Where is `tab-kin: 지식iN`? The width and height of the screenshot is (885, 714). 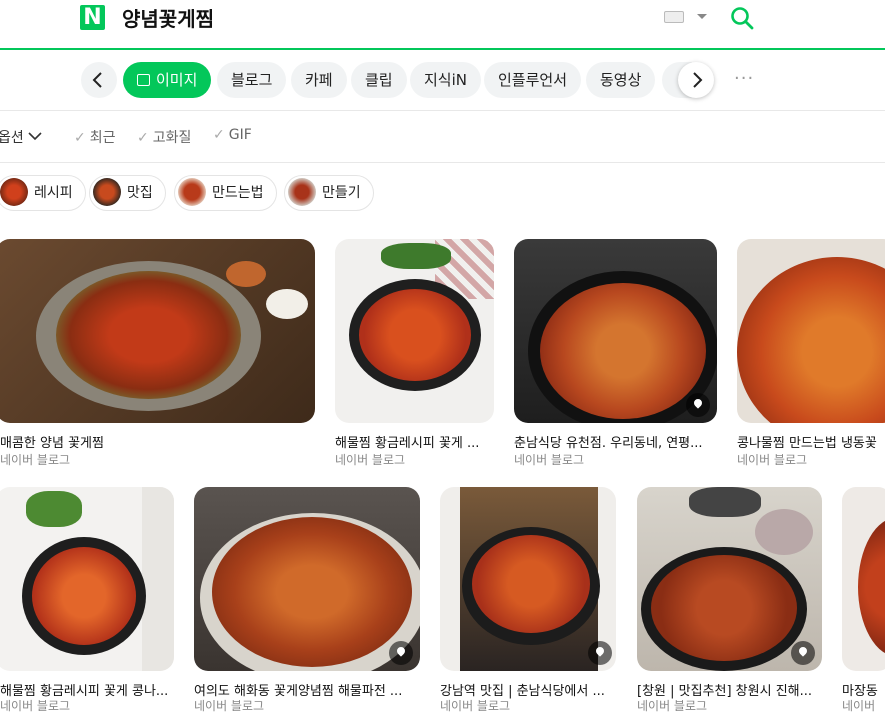
tab-kin: 지식iN is located at coordinates (445, 80).